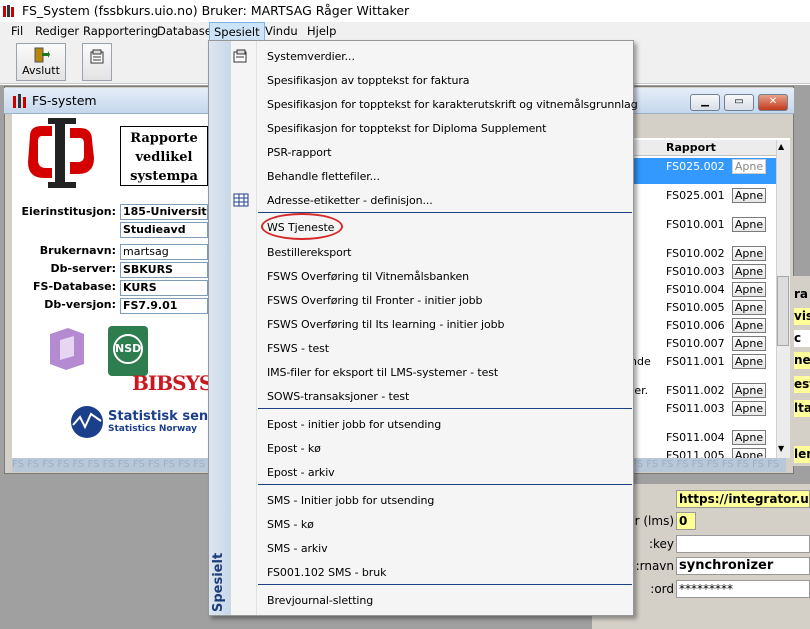 The image size is (810, 629). What do you see at coordinates (326, 572) in the screenshot?
I see `menu-item-sms-usage: FS001.102 SMS - bruk` at bounding box center [326, 572].